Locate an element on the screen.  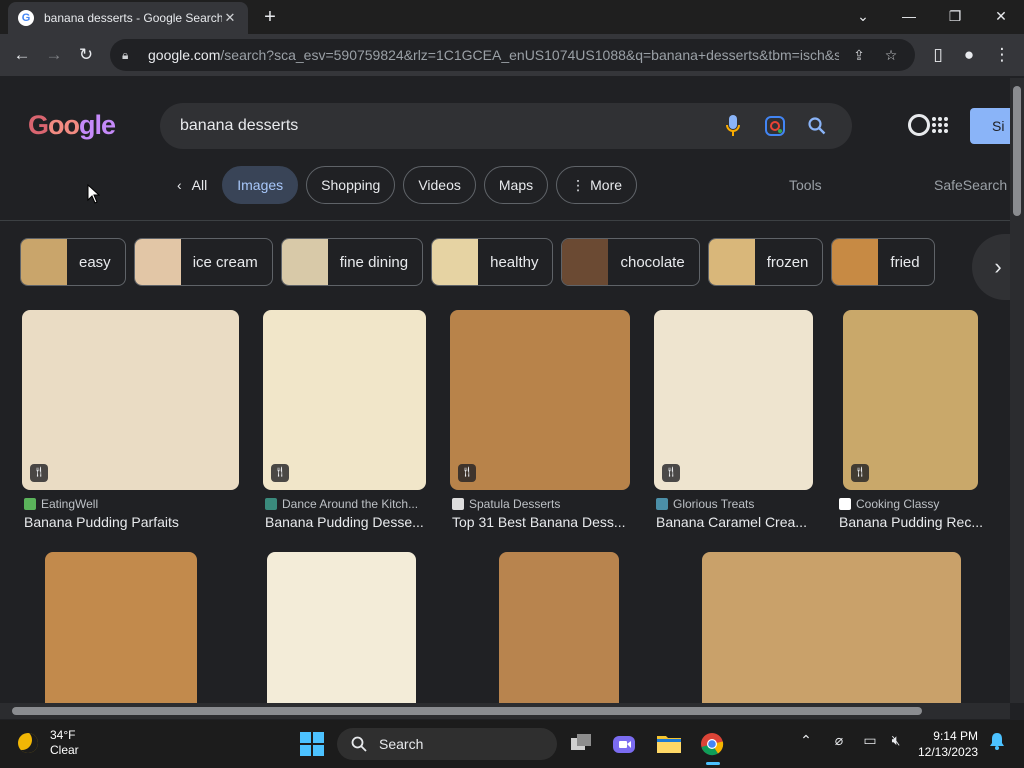
logo-letters-gle: gle is located at coordinates (97, 125).